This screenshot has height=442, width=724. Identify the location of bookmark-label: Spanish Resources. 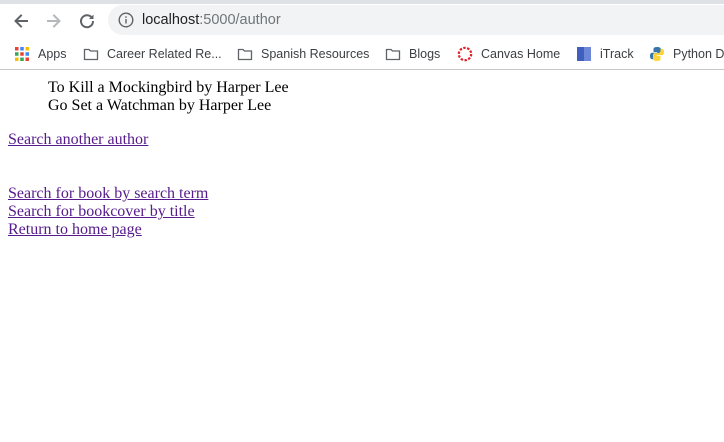
(315, 54).